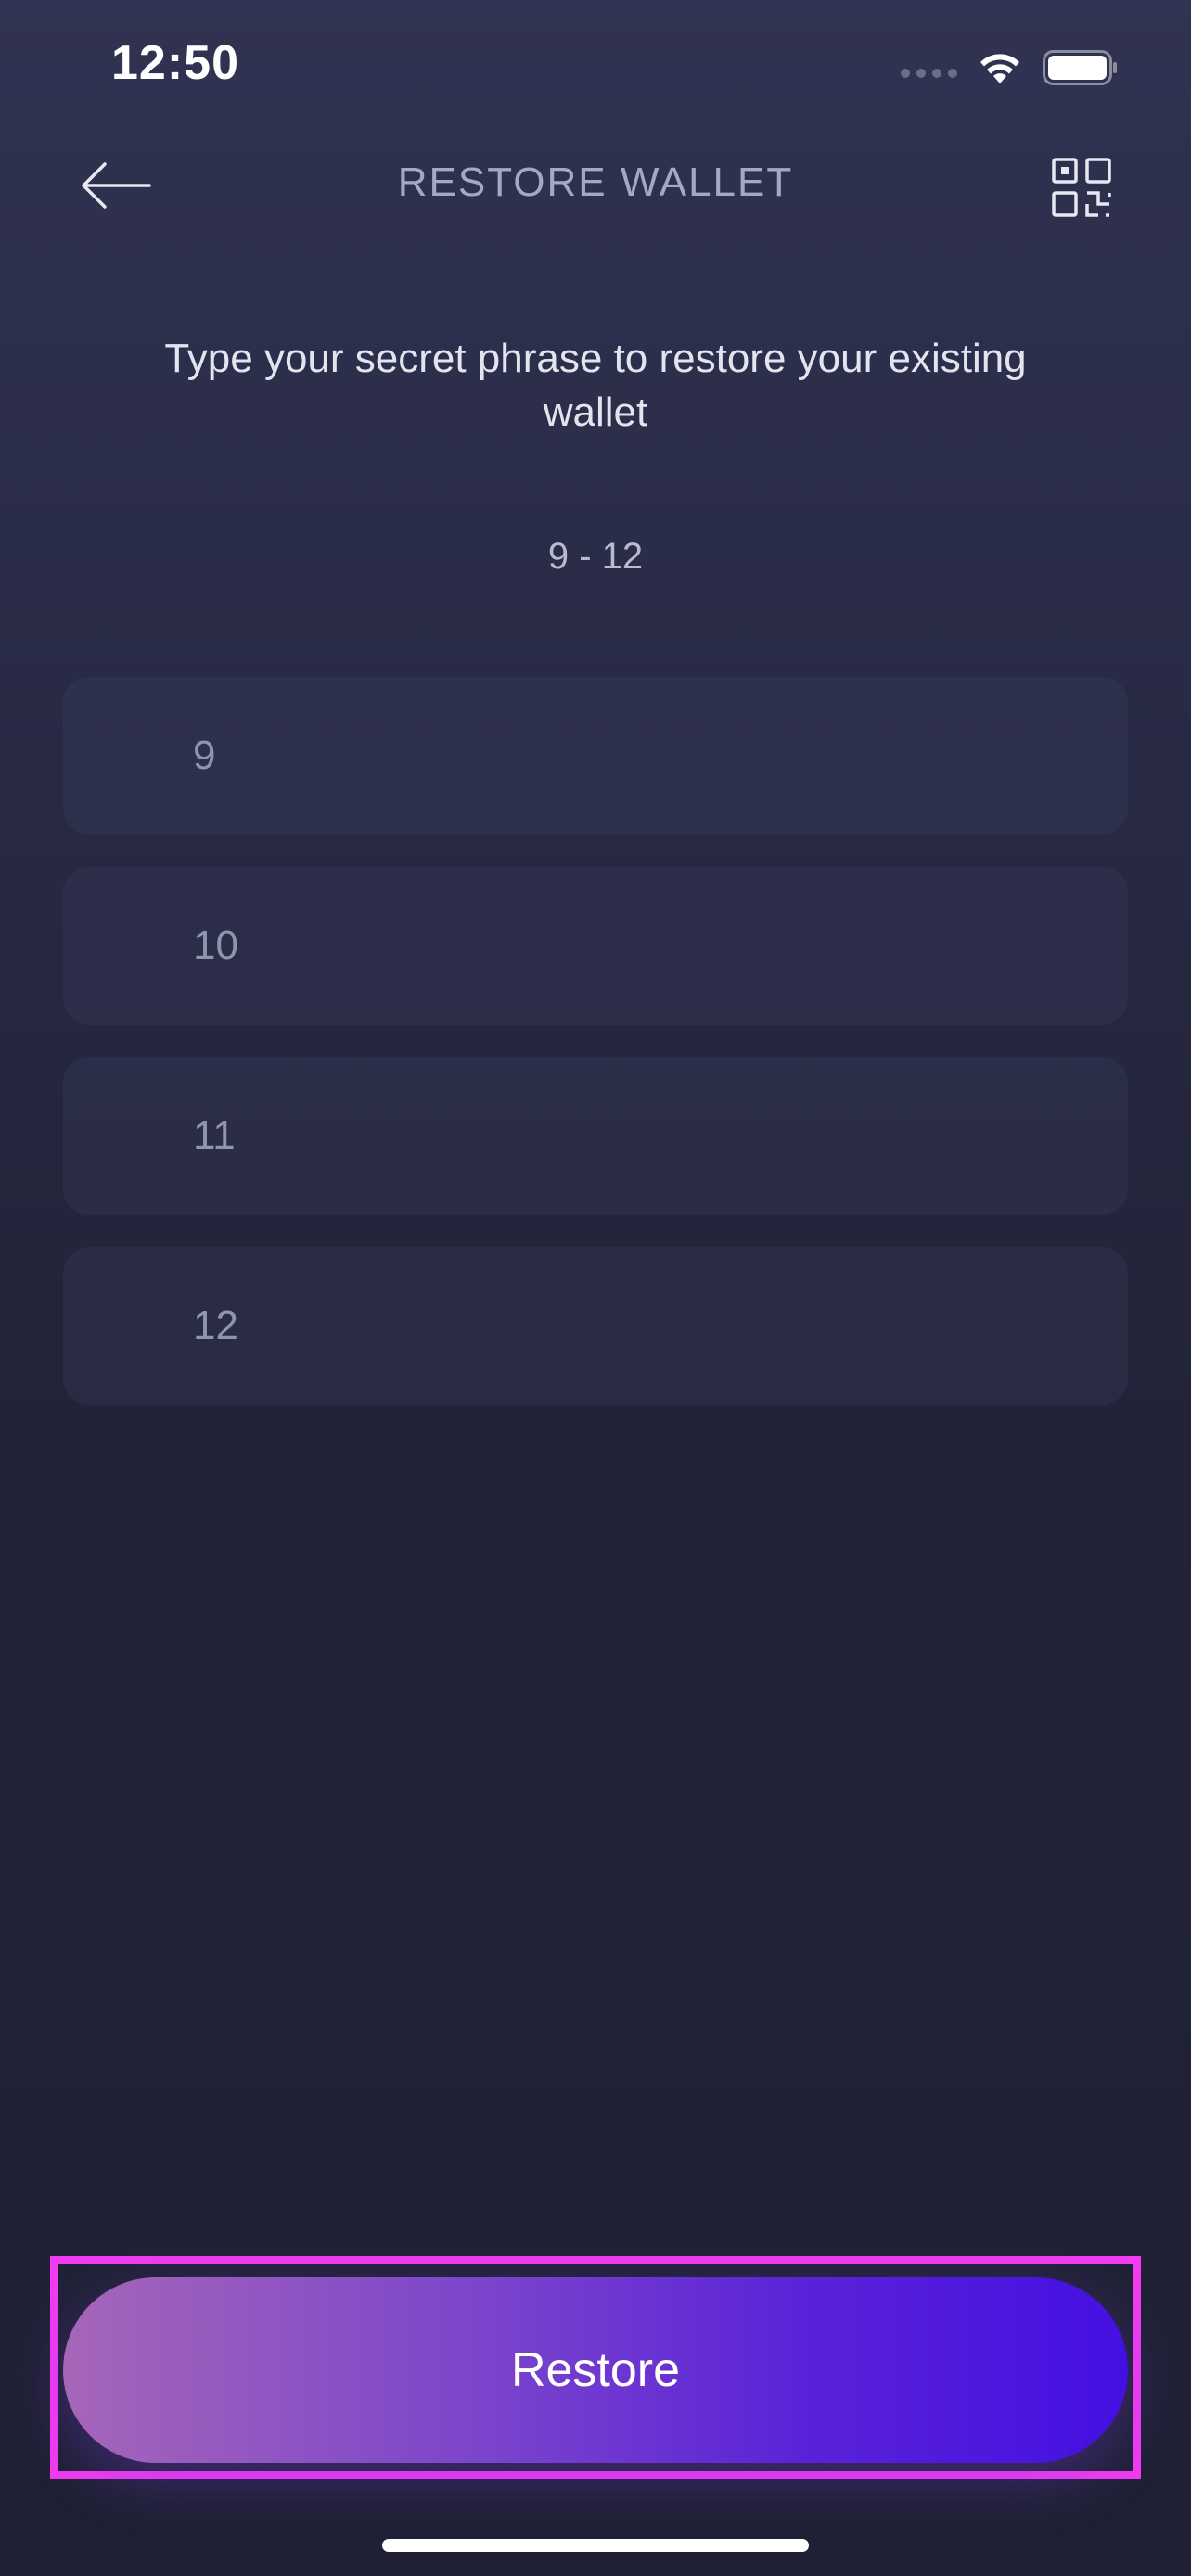 The image size is (1191, 2576). I want to click on restore-button: Restore, so click(595, 2370).